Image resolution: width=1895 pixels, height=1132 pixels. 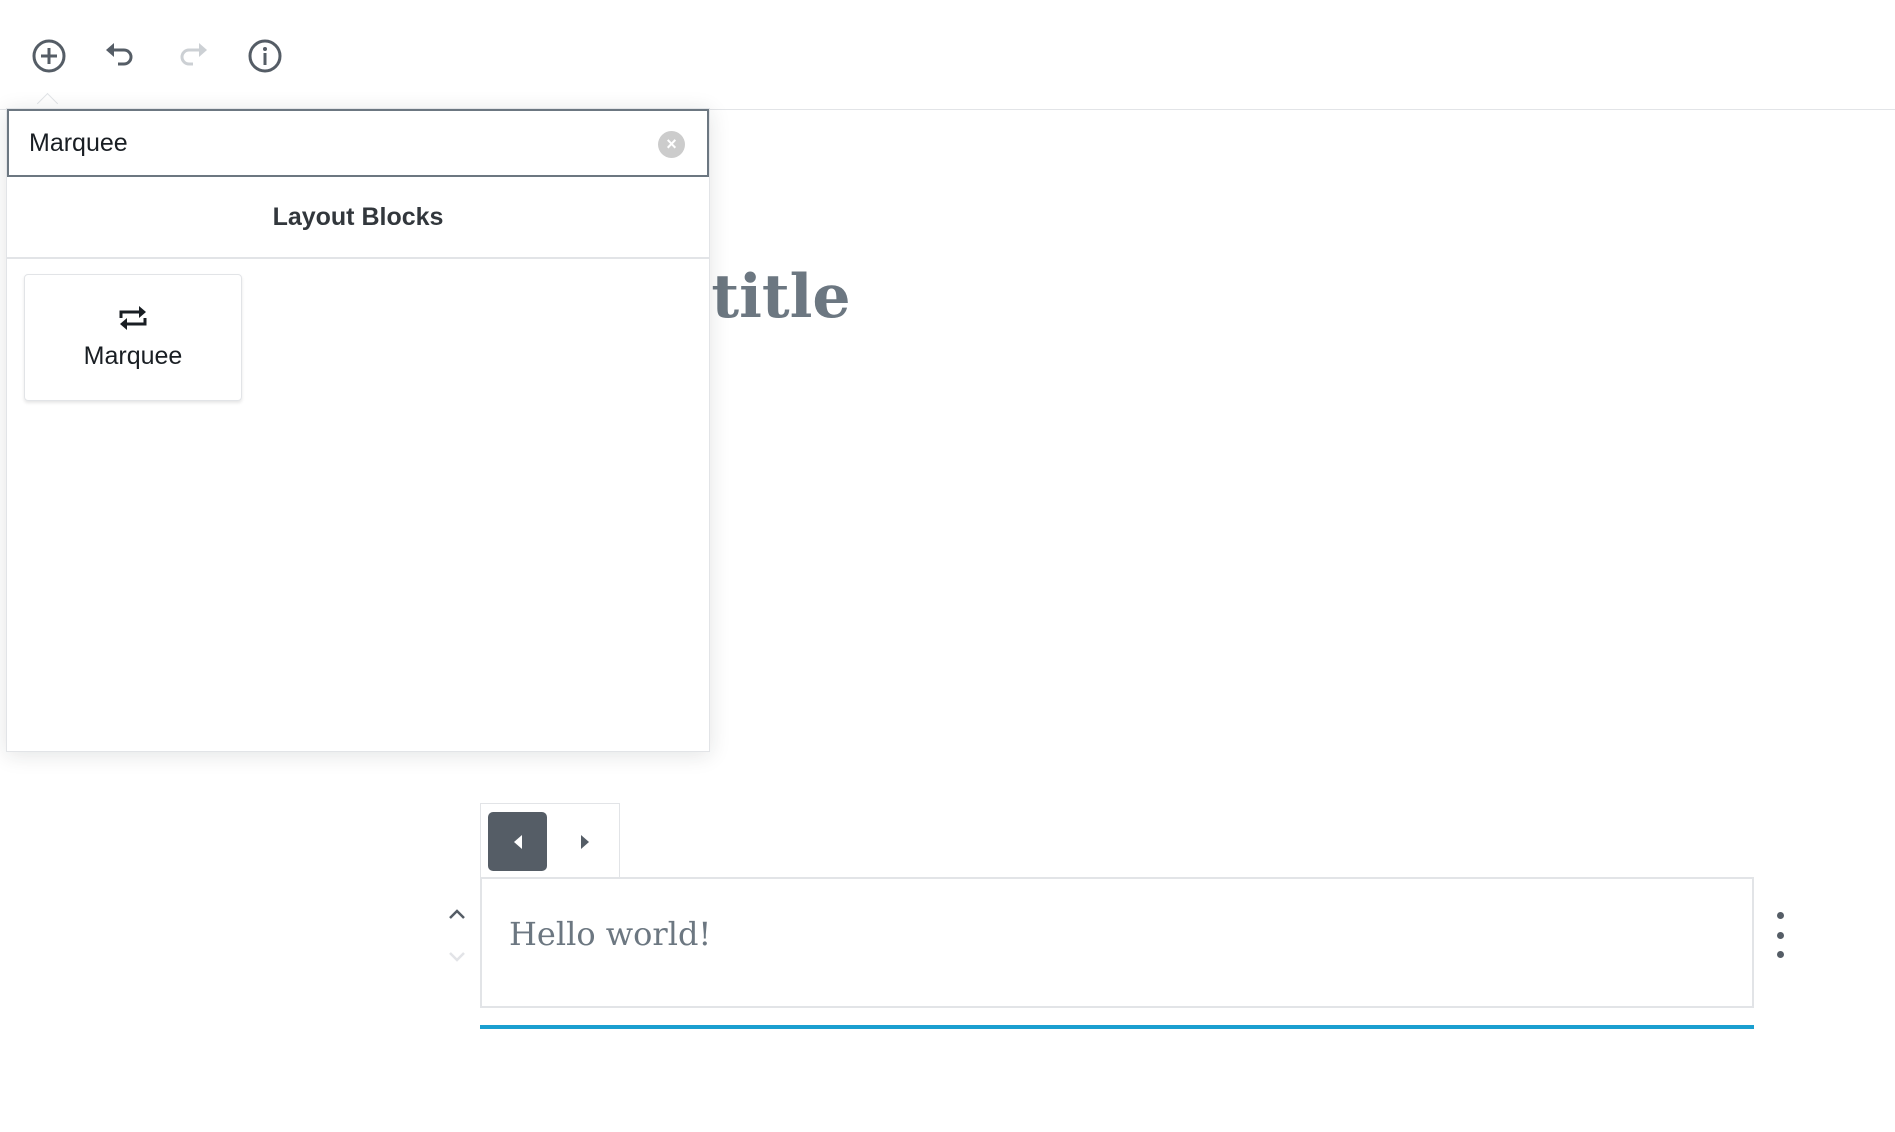 I want to click on repeat-arrows-icon, so click(x=133, y=318).